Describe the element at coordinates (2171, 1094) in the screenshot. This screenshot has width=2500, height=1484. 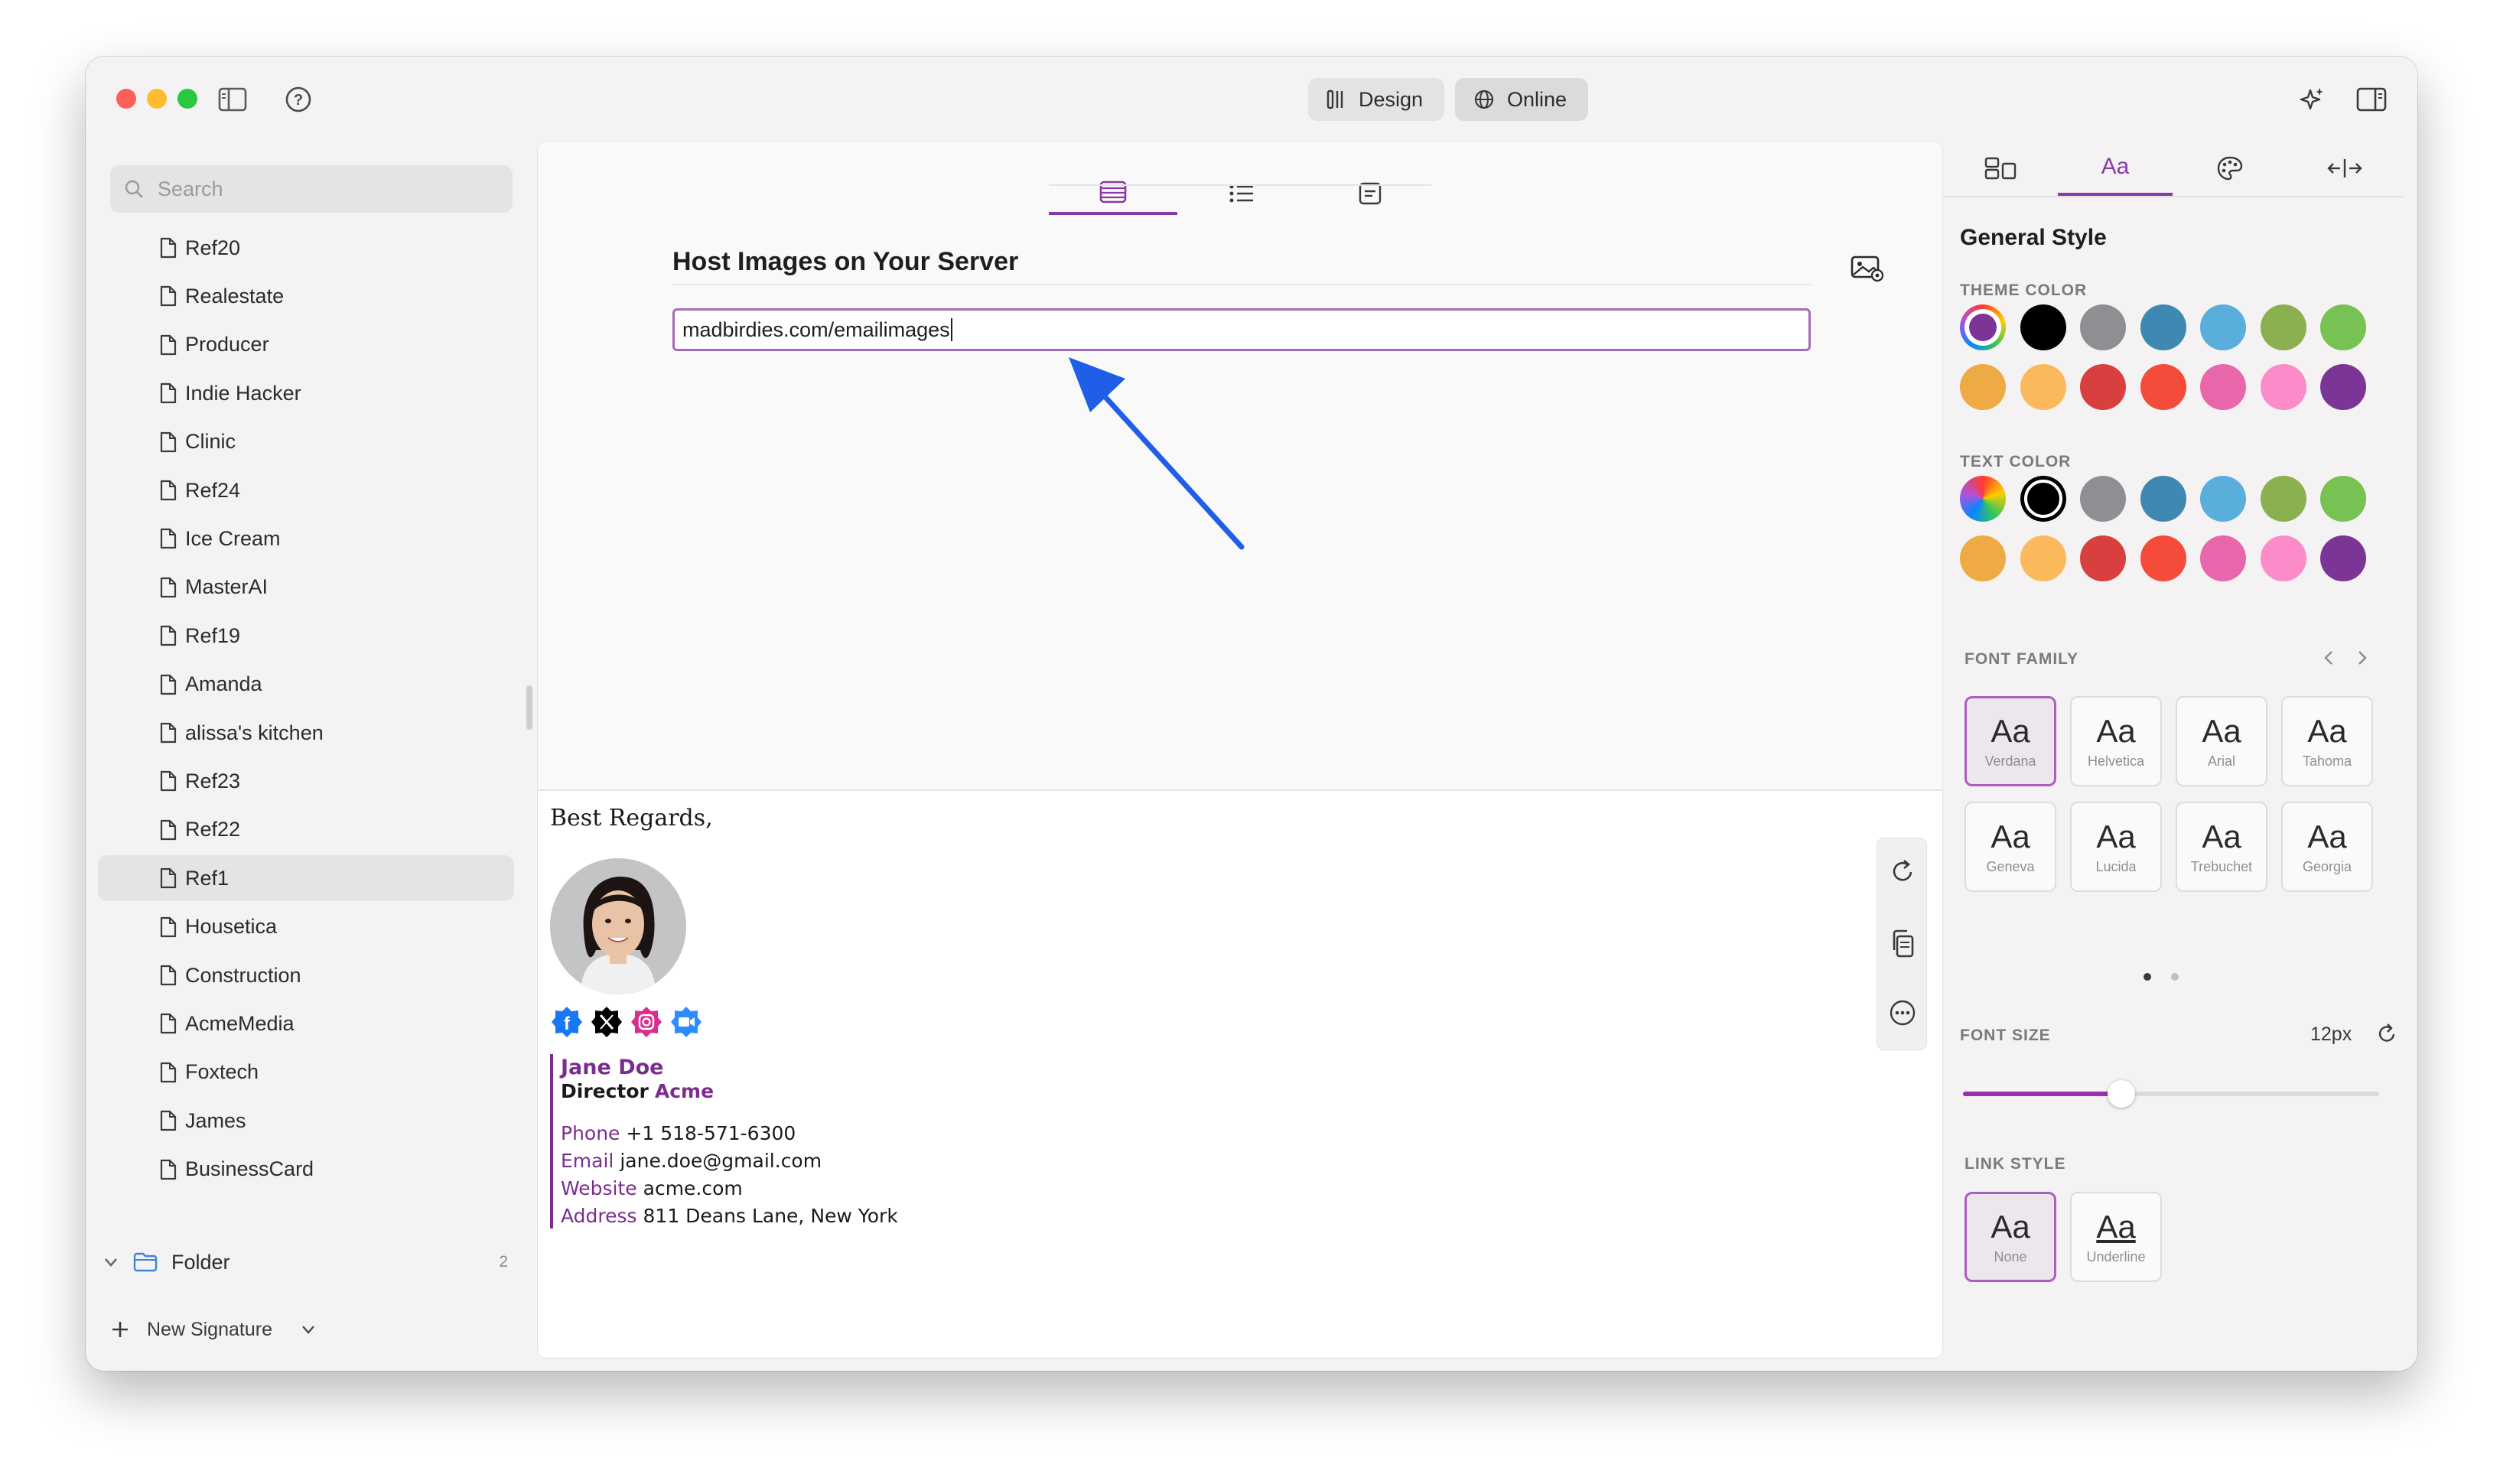
I see `font-size-slider` at that location.